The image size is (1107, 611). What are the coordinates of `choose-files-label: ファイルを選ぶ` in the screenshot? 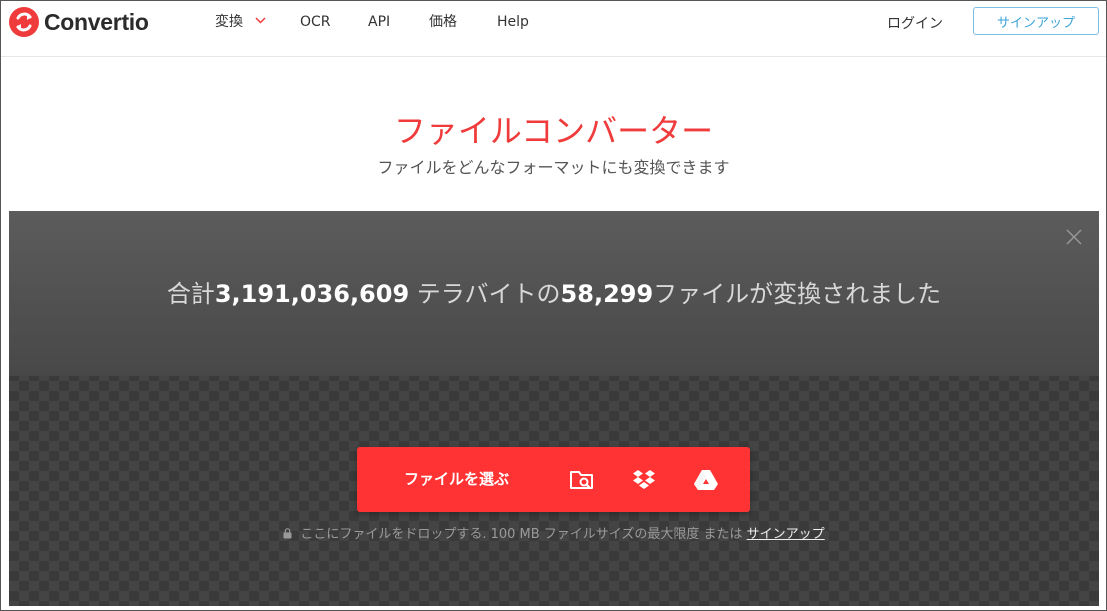 It's located at (457, 479).